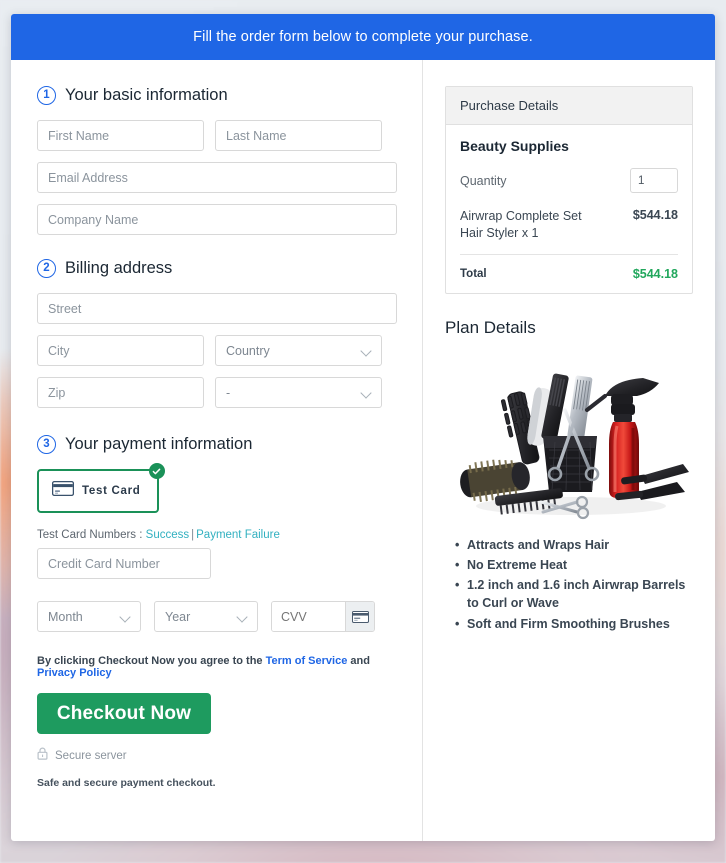 This screenshot has width=726, height=863. Describe the element at coordinates (574, 624) in the screenshot. I see `list-item: Soft and Firm Smoothing Brushes` at that location.